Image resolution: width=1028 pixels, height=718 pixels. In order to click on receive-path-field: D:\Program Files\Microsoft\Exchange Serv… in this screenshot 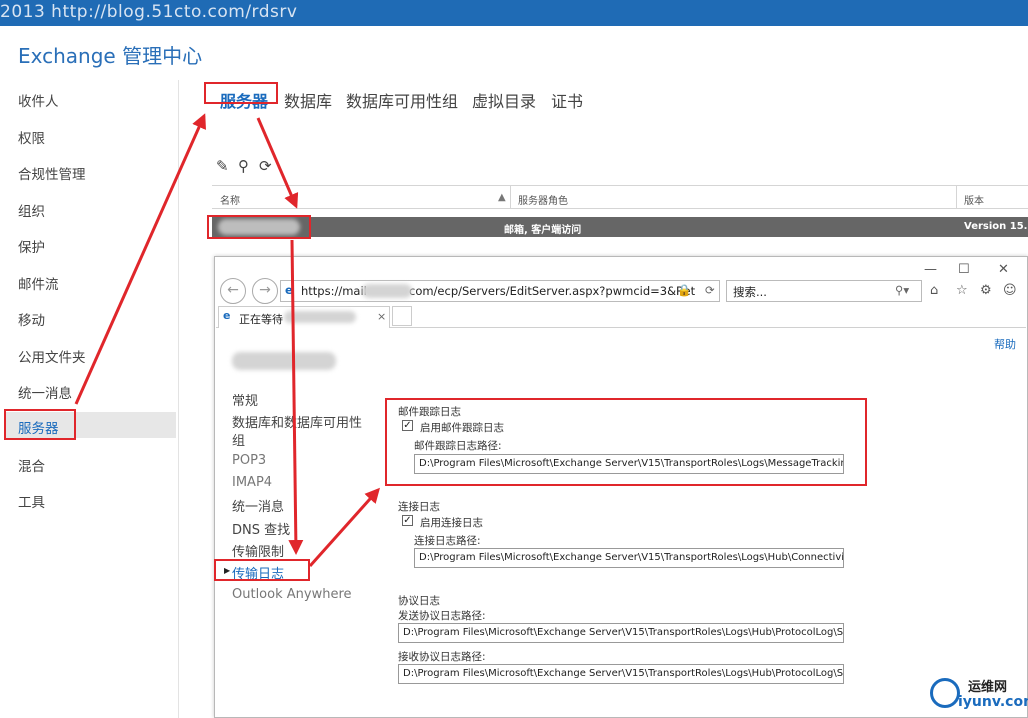, I will do `click(621, 674)`.